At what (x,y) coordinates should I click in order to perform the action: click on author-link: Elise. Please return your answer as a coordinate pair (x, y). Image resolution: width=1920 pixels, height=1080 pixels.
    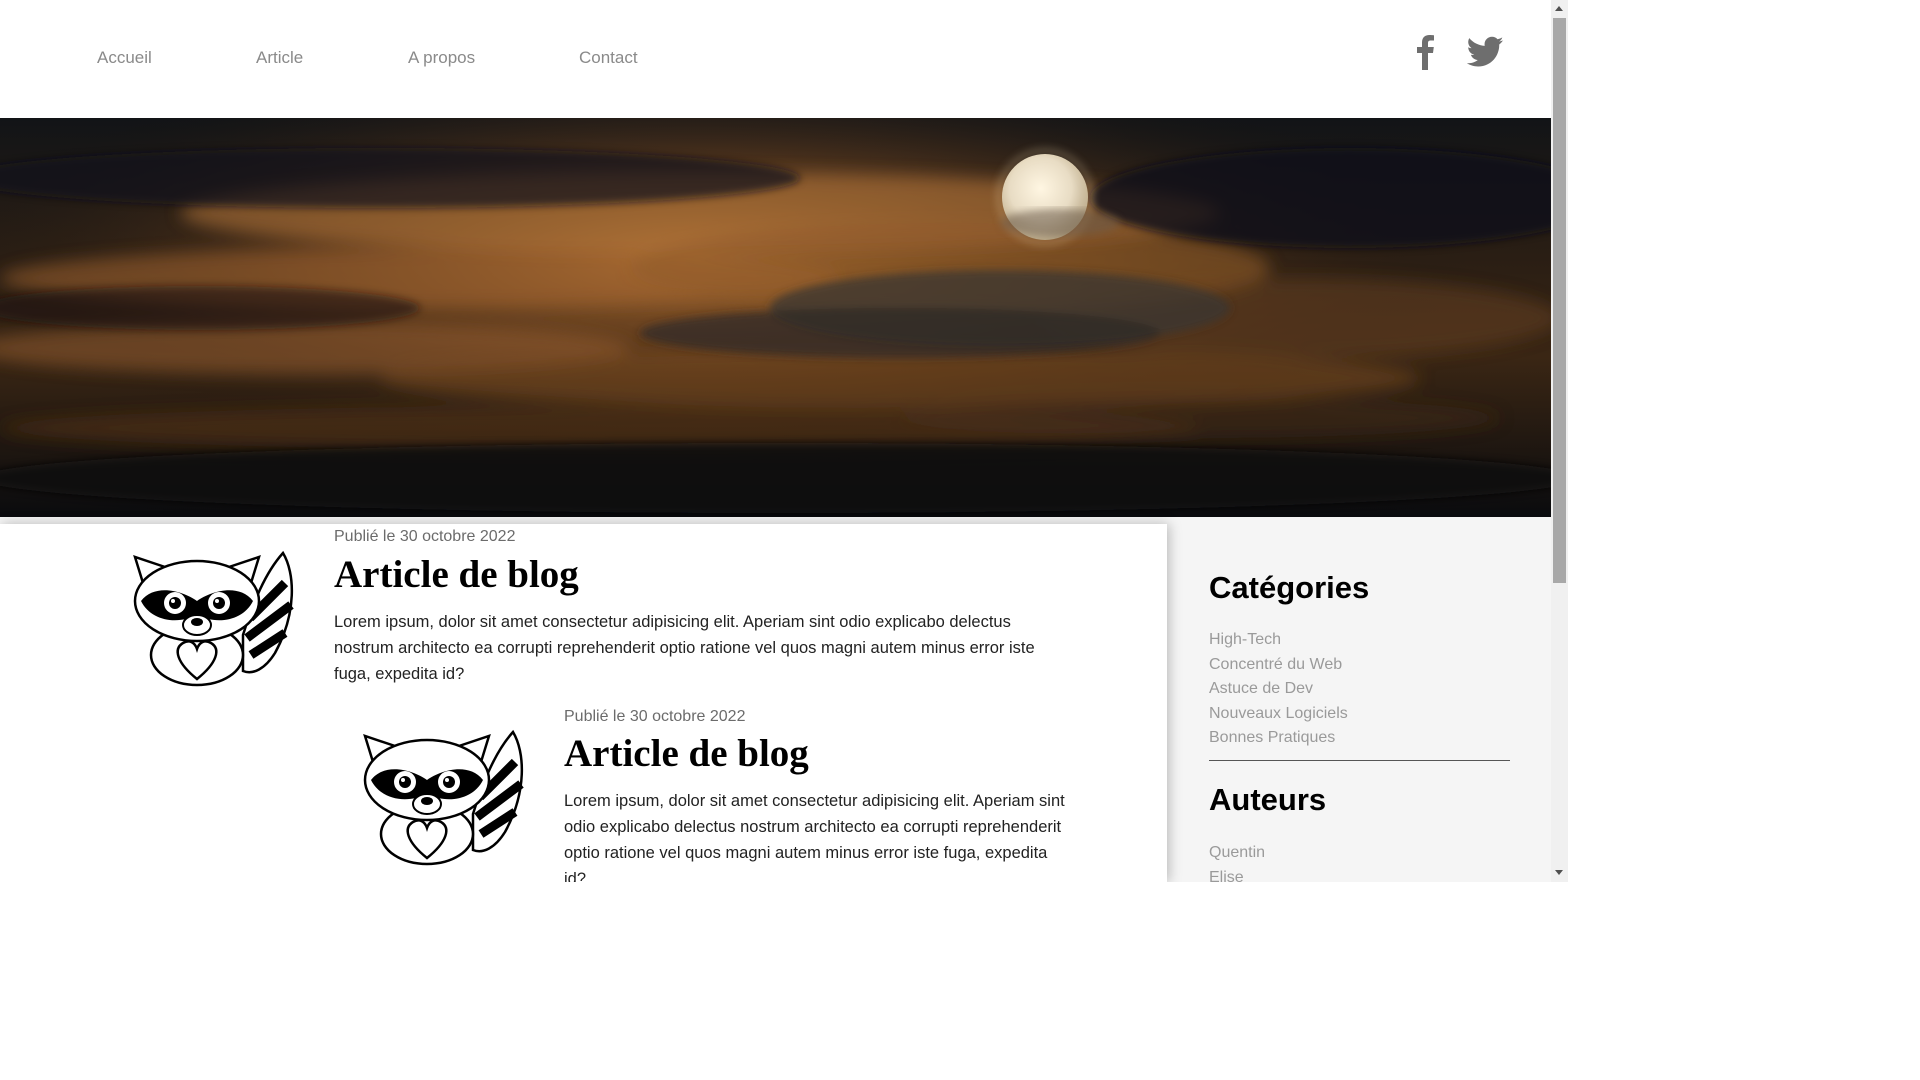
    Looking at the image, I should click on (1237, 874).